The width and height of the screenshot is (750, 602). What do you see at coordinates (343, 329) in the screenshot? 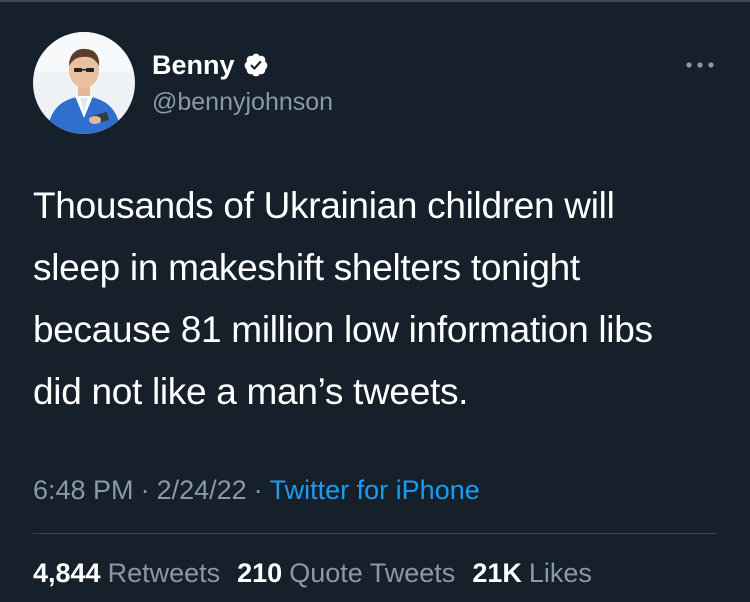
I see `tweet-text-line: because 81 million low information libs` at bounding box center [343, 329].